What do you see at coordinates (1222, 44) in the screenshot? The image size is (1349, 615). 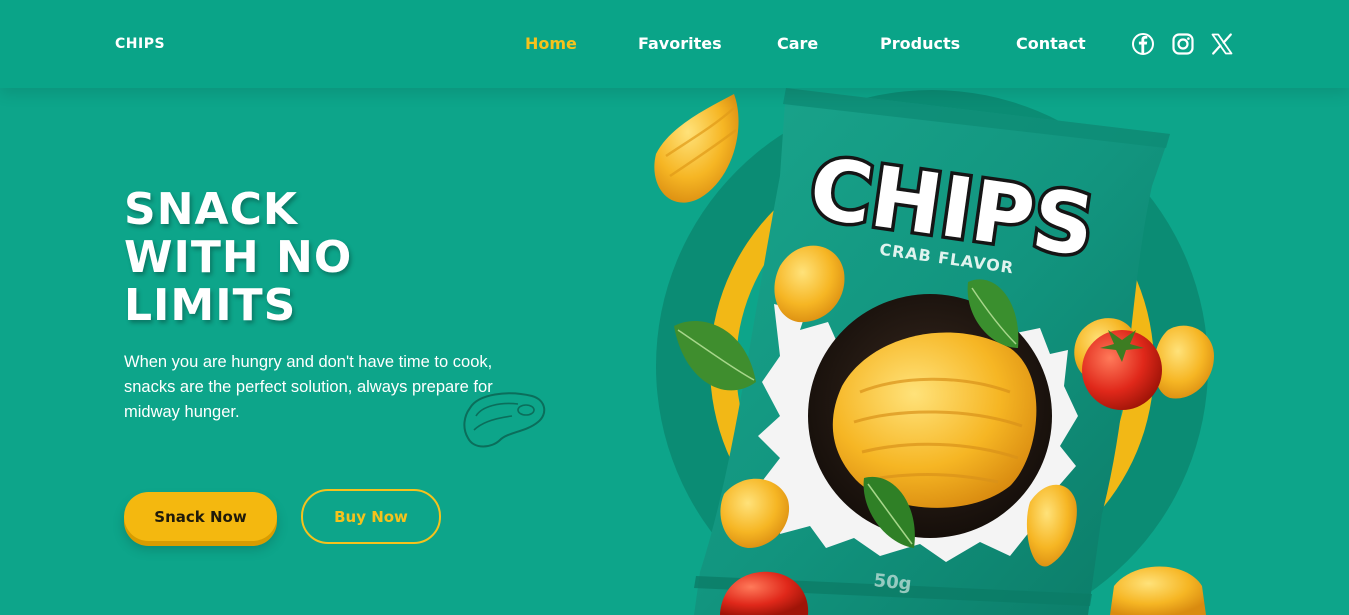 I see `x-twitter-icon` at bounding box center [1222, 44].